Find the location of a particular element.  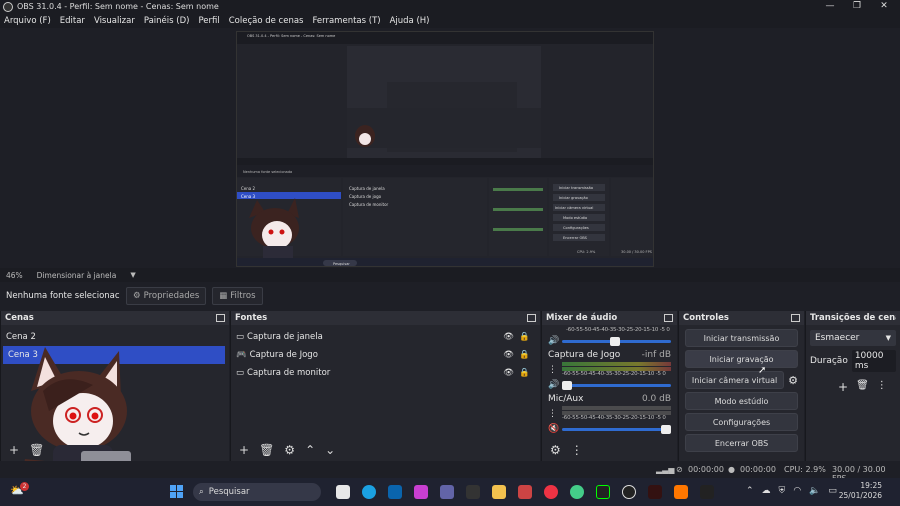

menu-arquivo: Arquivo (F) is located at coordinates (27, 21).